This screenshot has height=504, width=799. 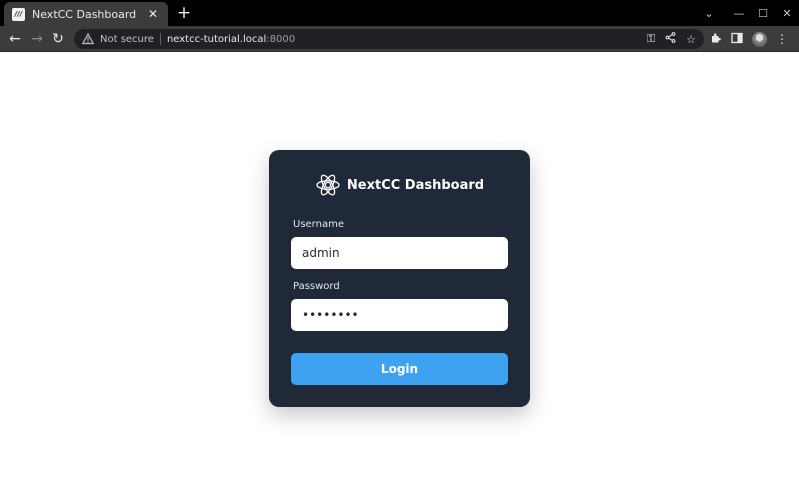 What do you see at coordinates (737, 39) in the screenshot?
I see `side-panel-icon` at bounding box center [737, 39].